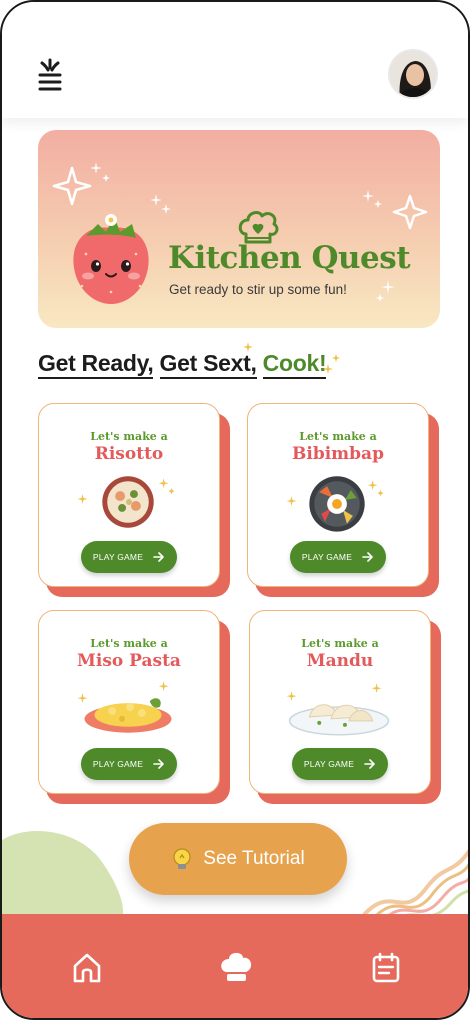 This screenshot has height=1020, width=470. What do you see at coordinates (289, 258) in the screenshot?
I see `app-title: Kitchen Quest` at bounding box center [289, 258].